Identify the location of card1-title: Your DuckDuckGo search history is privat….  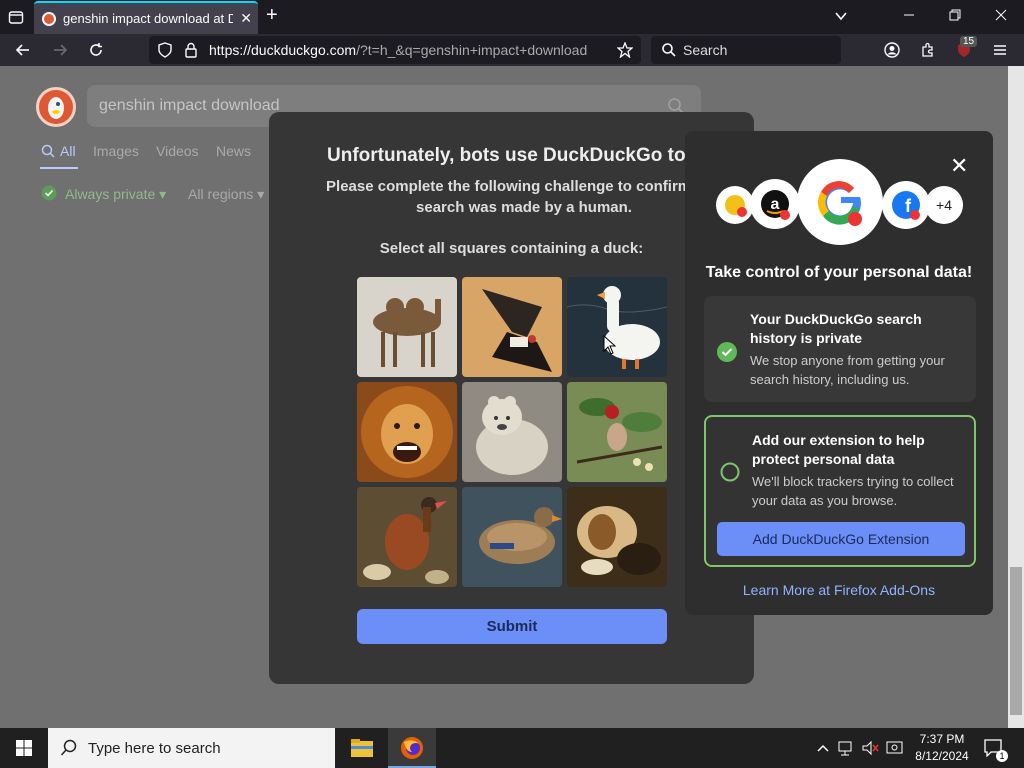
(836, 328).